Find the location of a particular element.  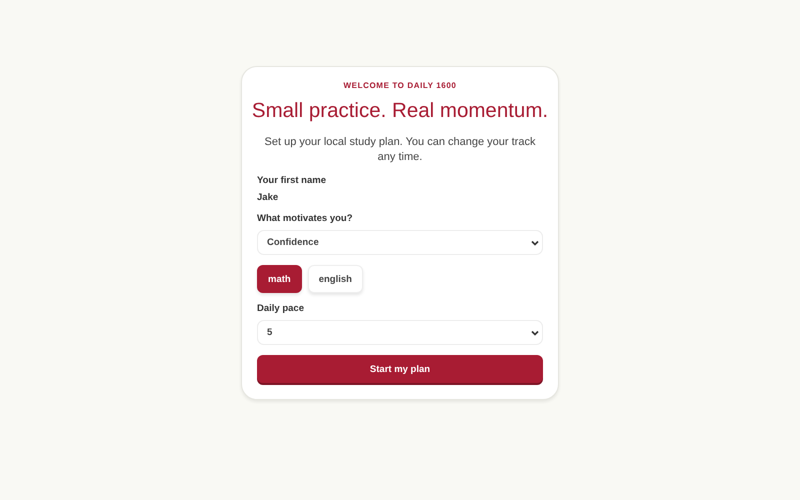

field-label: Daily pace is located at coordinates (280, 308).